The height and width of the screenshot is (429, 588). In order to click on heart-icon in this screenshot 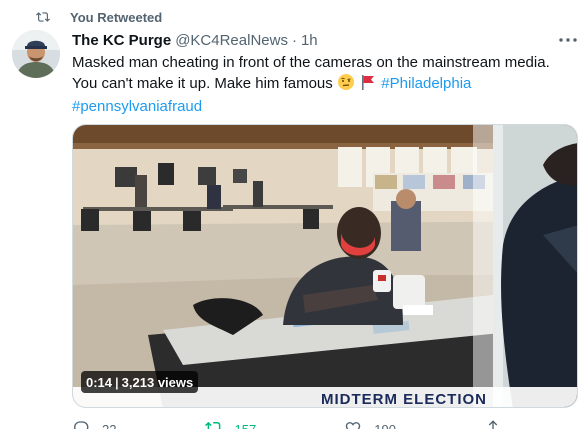, I will do `click(353, 424)`.